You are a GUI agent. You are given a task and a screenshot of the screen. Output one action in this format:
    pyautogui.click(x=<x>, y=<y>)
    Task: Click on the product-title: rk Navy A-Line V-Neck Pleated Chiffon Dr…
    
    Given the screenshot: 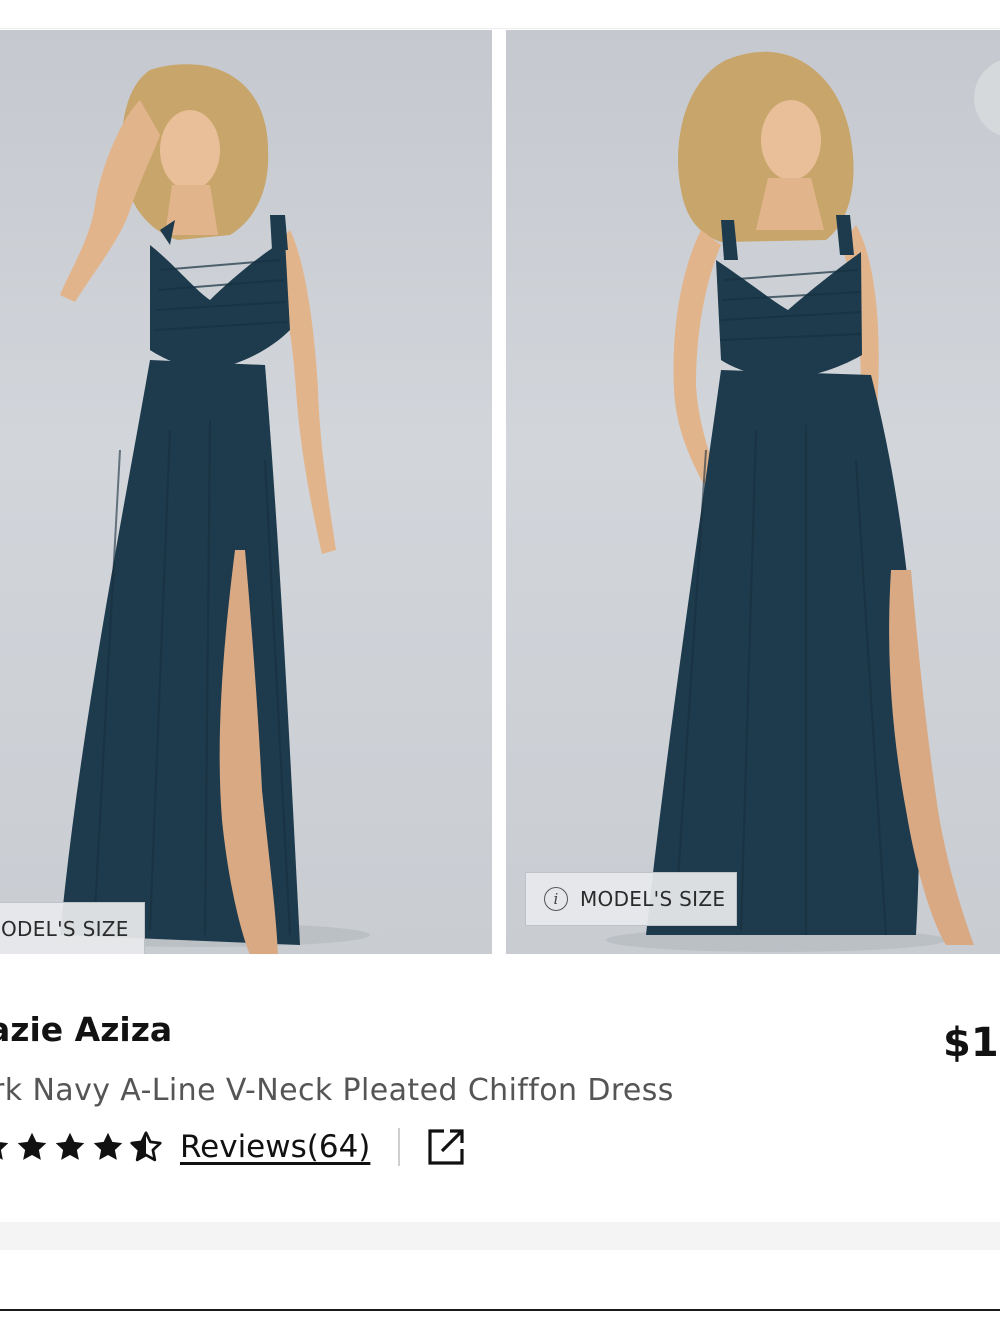 What is the action you would take?
    pyautogui.click(x=337, y=1090)
    